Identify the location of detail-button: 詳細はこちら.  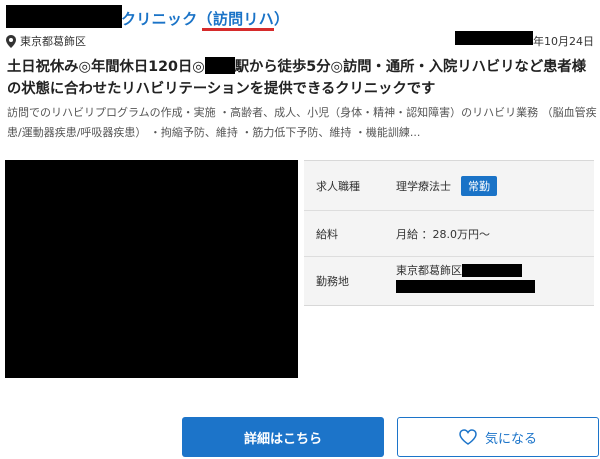
(283, 437).